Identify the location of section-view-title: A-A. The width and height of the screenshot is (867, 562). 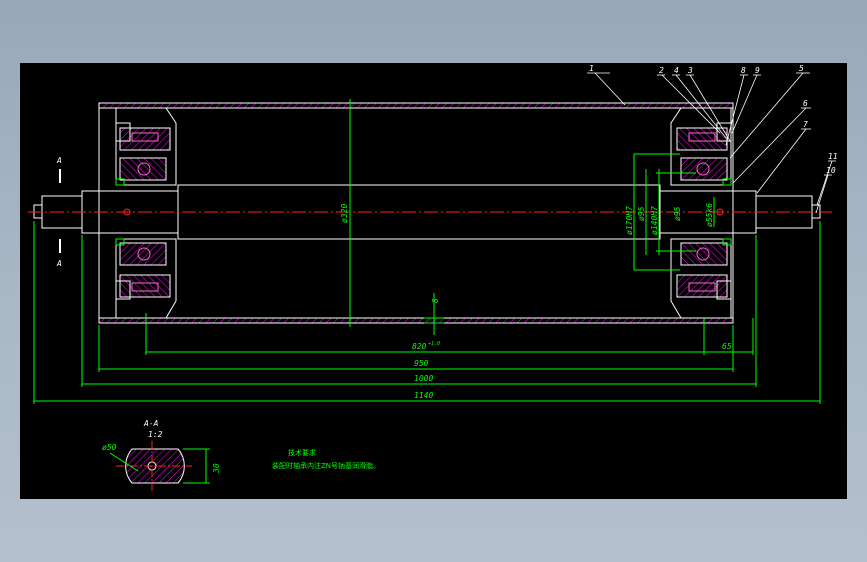
(151, 423).